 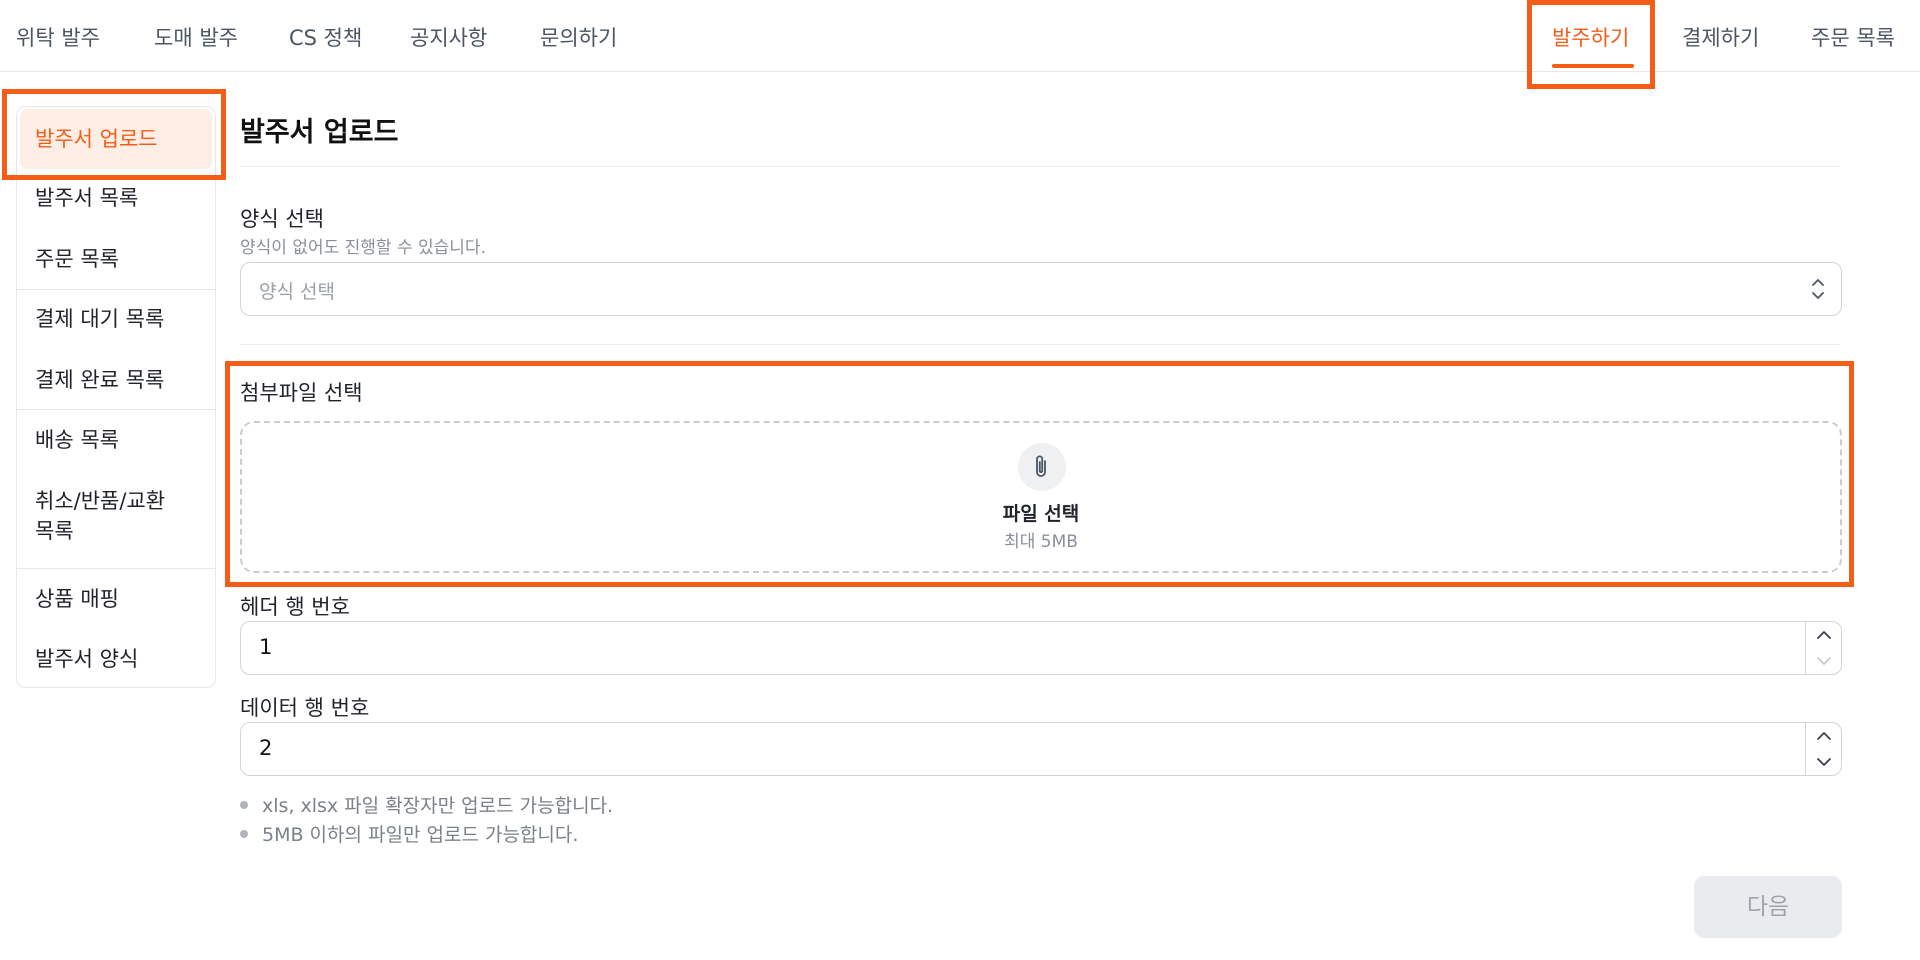 What do you see at coordinates (578, 37) in the screenshot?
I see `nav-inquiry: 문의하기` at bounding box center [578, 37].